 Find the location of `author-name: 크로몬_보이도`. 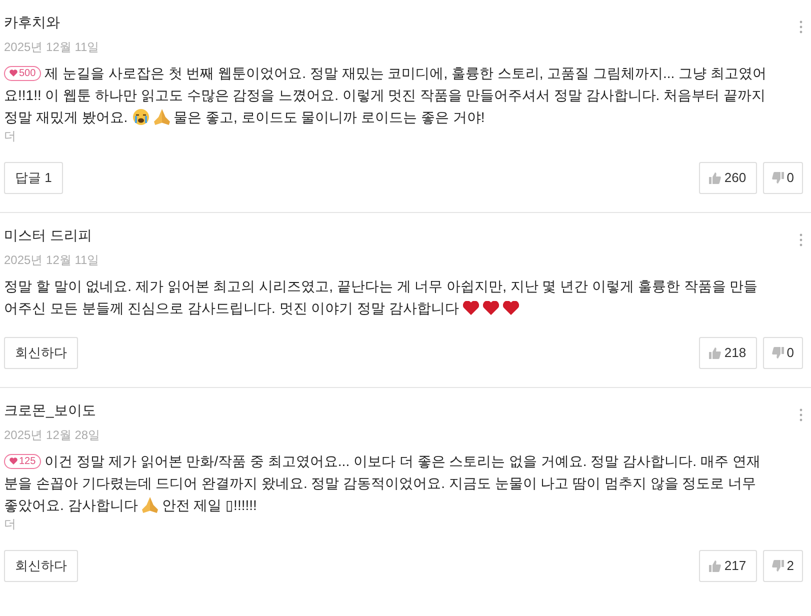

author-name: 크로몬_보이도 is located at coordinates (50, 410).